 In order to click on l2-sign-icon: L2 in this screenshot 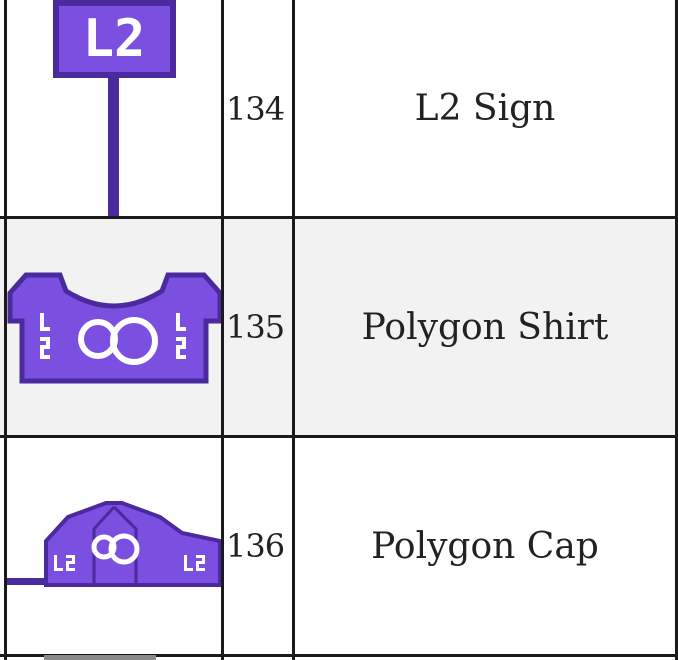, I will do `click(114, 108)`.